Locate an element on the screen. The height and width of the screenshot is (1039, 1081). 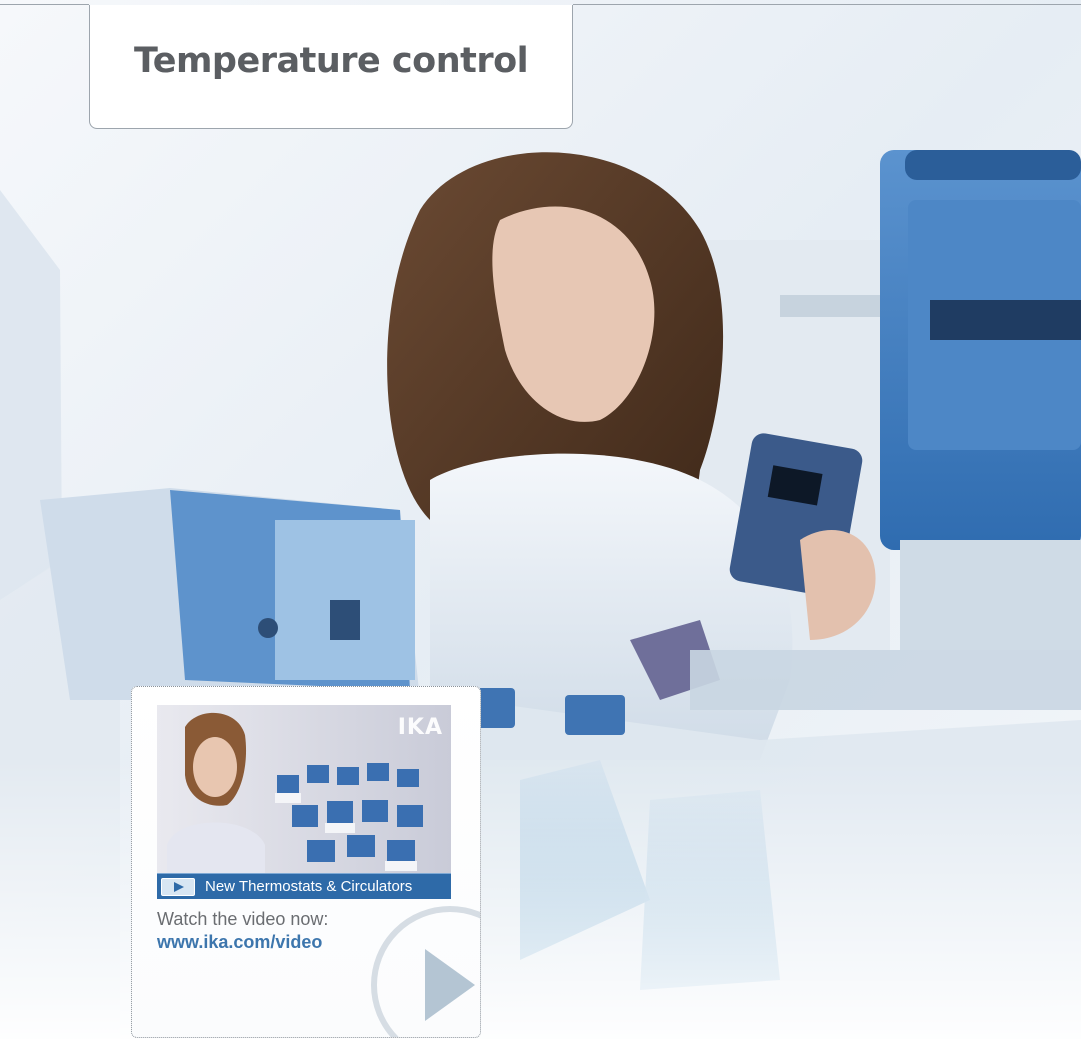
video-caption: New Thermostats & Circulators is located at coordinates (309, 886).